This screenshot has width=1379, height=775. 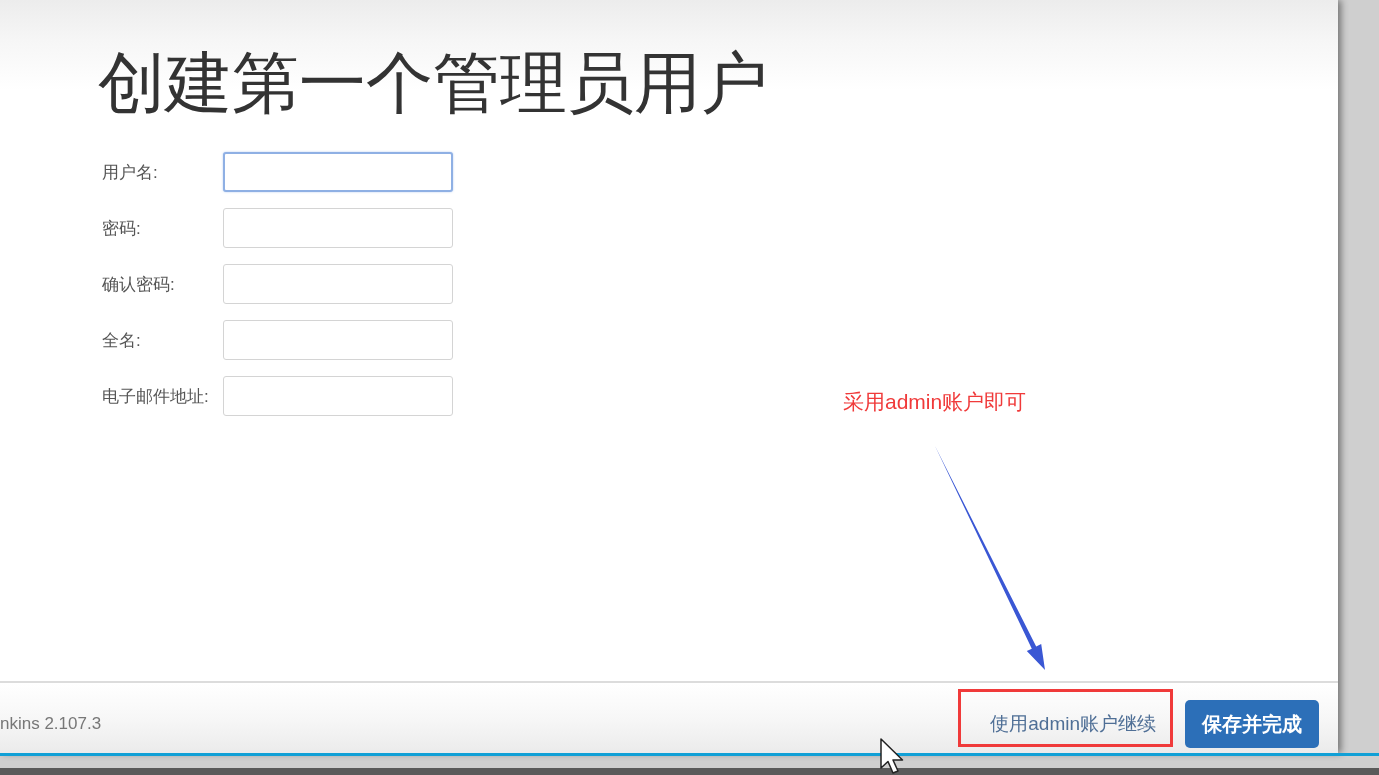 I want to click on cursor-icon, so click(x=892, y=756).